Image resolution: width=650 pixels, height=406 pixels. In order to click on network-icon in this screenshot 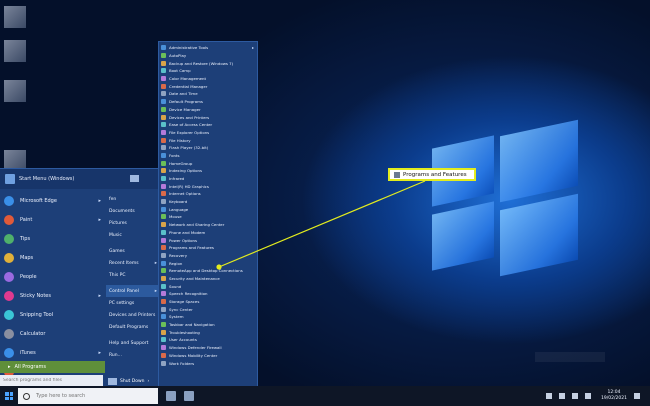, I will do `click(575, 396)`.